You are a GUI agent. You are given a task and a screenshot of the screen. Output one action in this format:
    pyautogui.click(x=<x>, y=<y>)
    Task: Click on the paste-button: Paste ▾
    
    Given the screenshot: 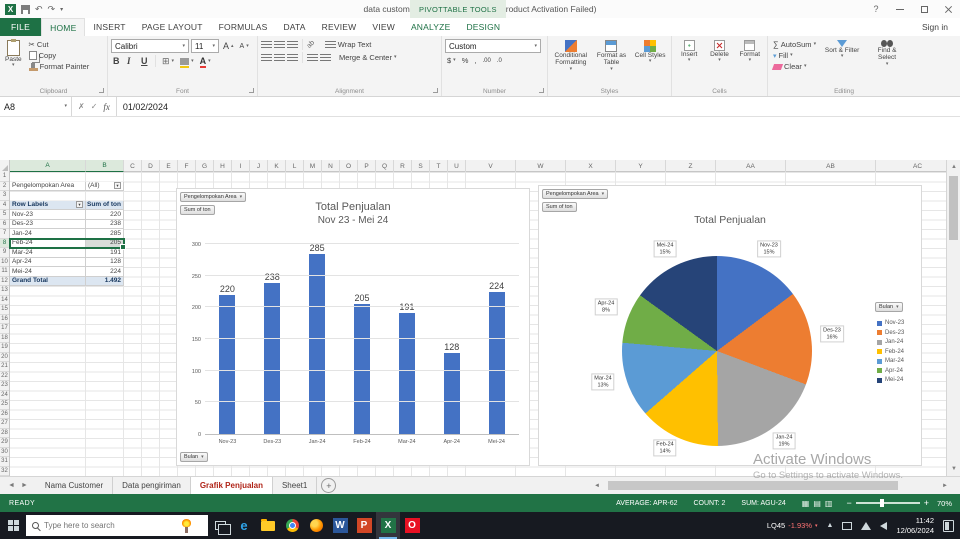 What is the action you would take?
    pyautogui.click(x=13, y=55)
    